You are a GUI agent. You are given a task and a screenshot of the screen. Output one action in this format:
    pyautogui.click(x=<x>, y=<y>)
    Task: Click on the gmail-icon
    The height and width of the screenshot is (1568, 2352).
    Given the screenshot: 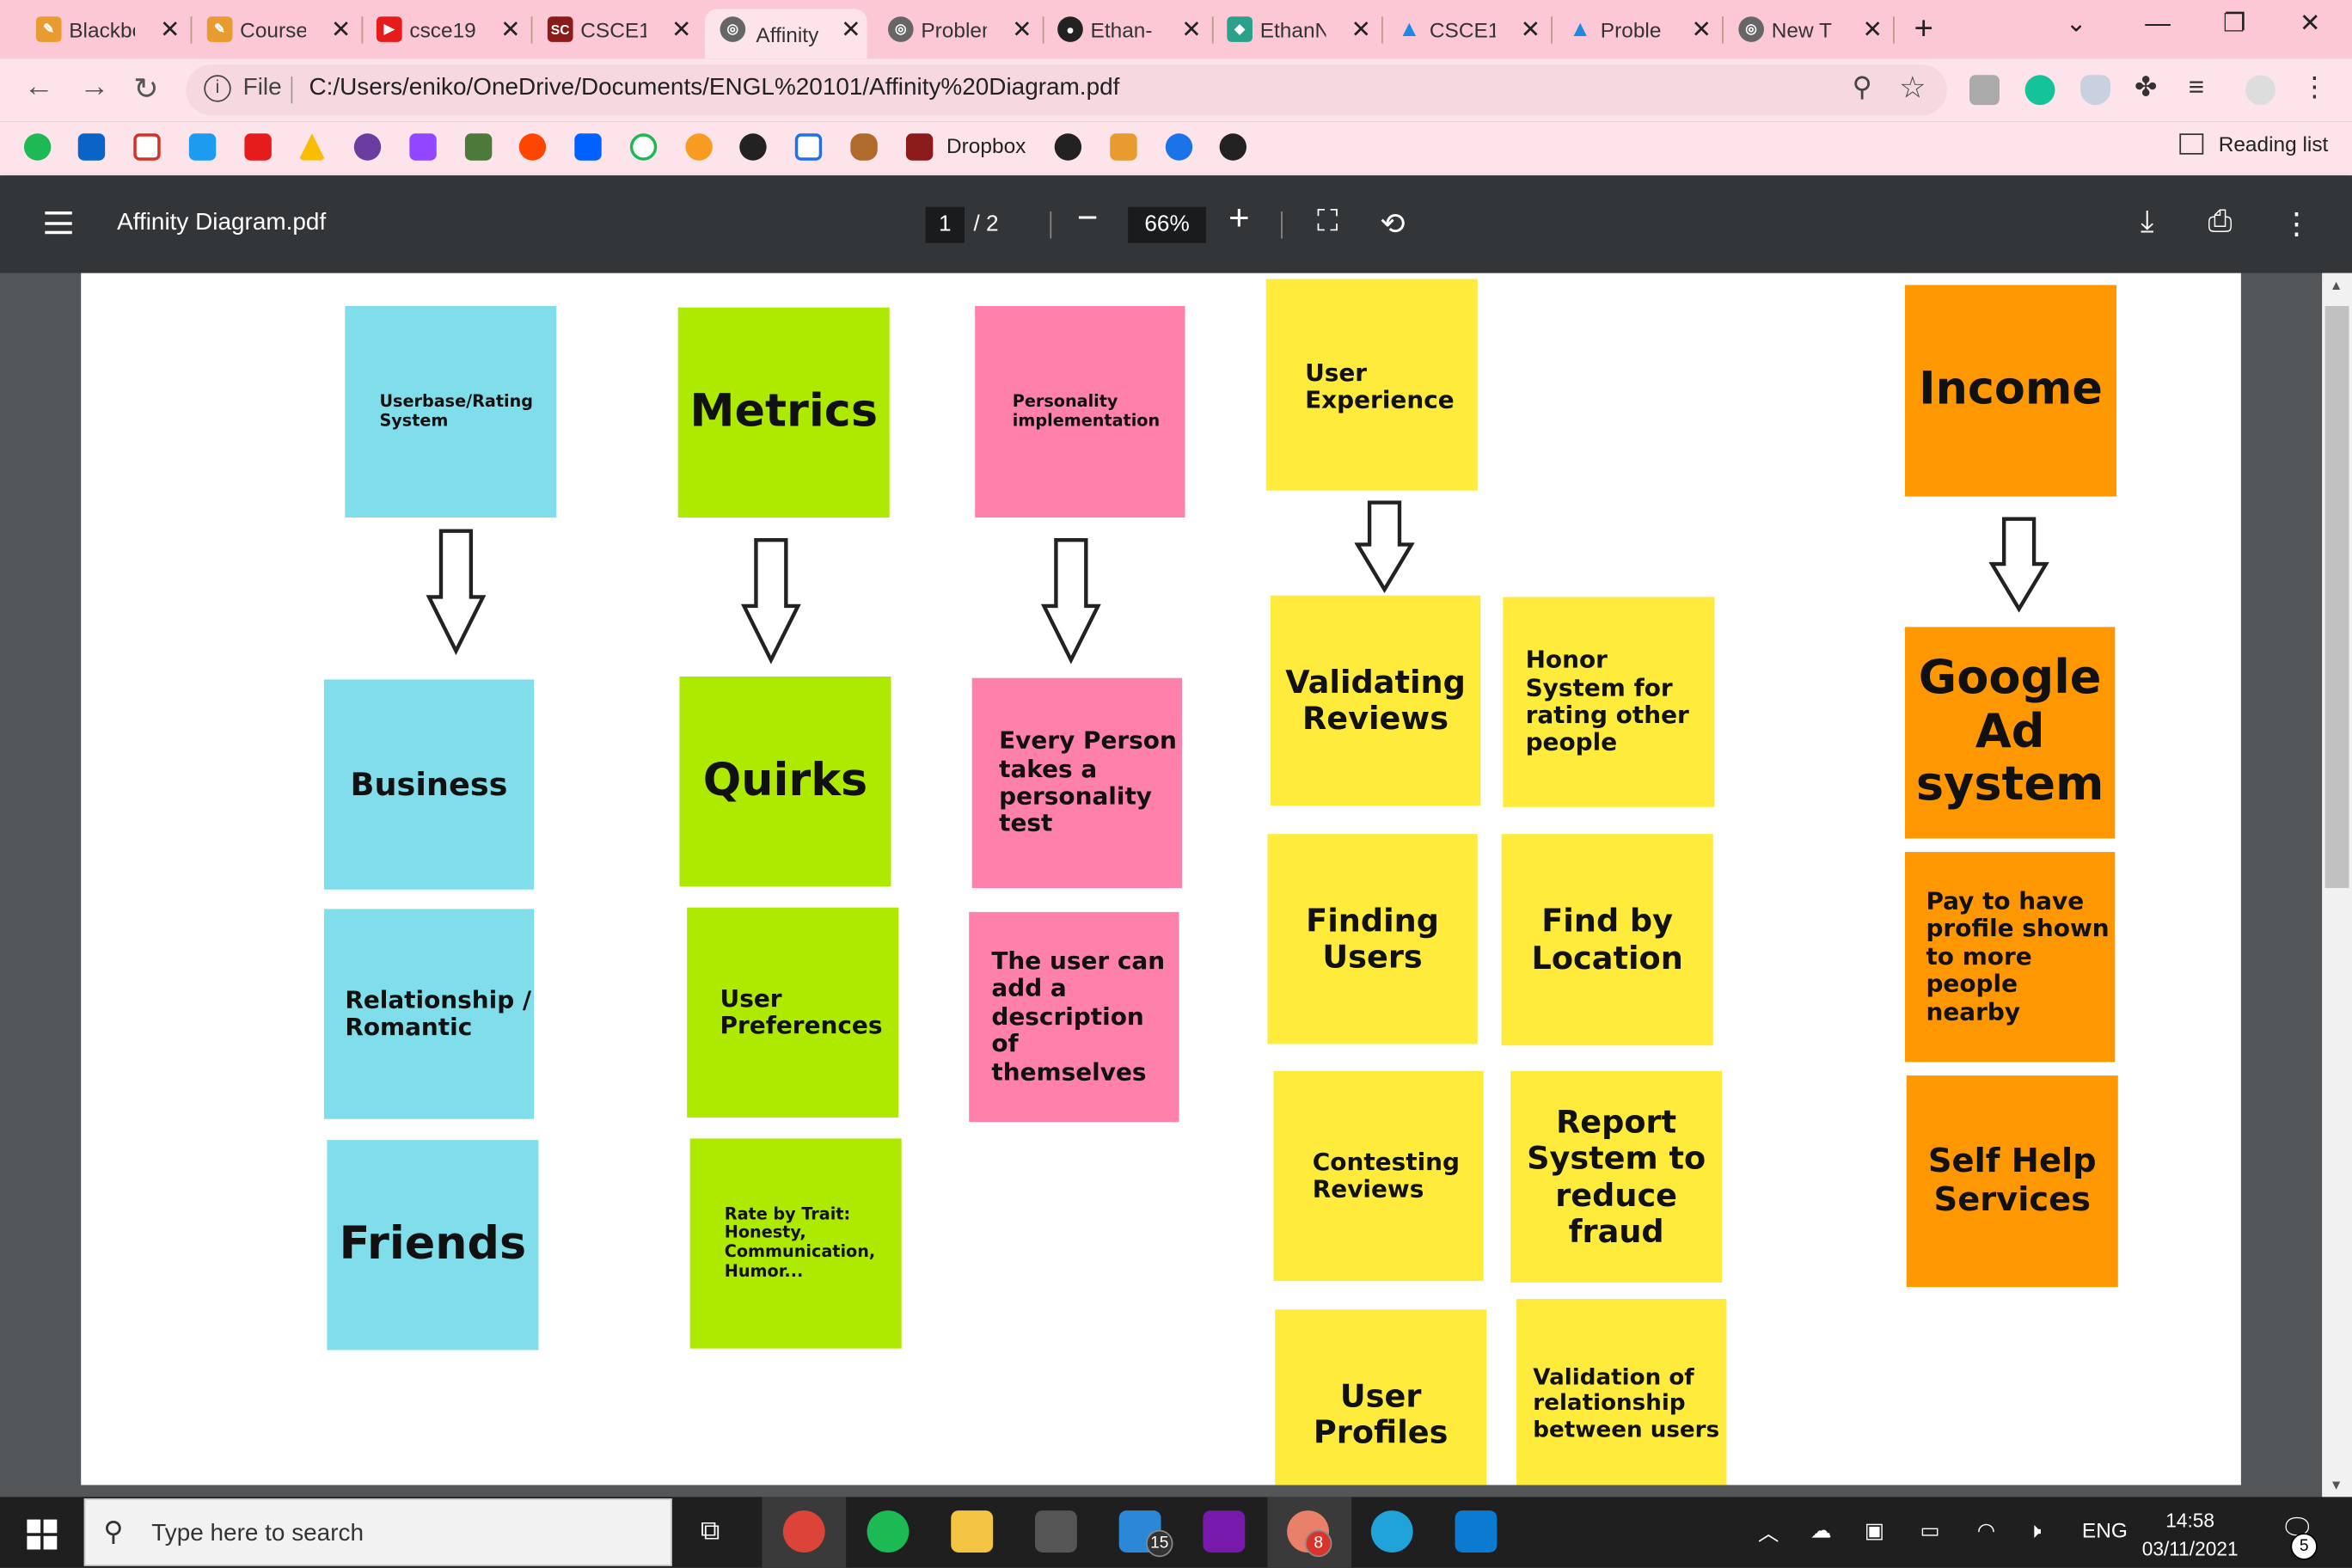 What is the action you would take?
    pyautogui.click(x=147, y=147)
    